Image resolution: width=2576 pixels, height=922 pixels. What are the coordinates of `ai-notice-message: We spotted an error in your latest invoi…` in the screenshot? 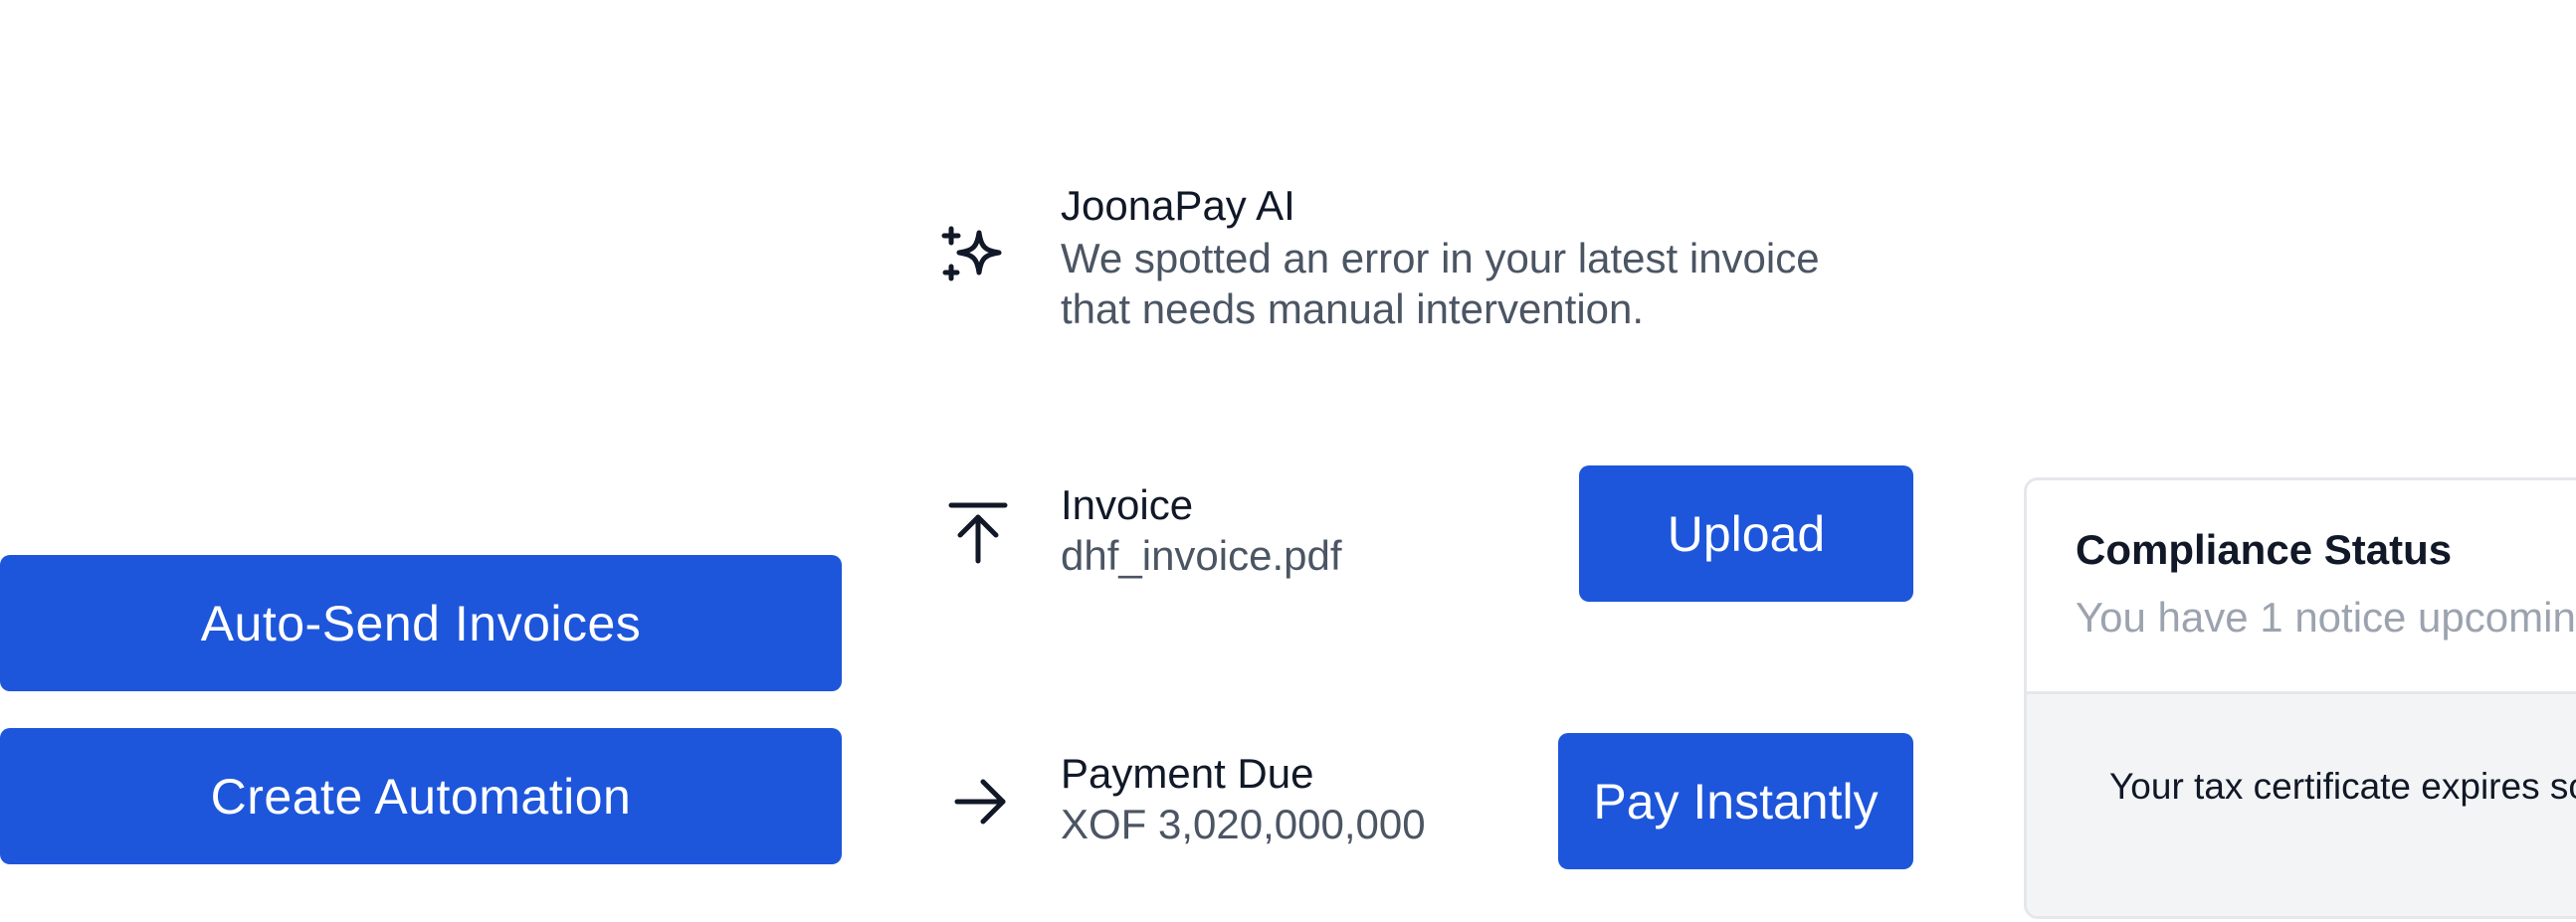 It's located at (1440, 283).